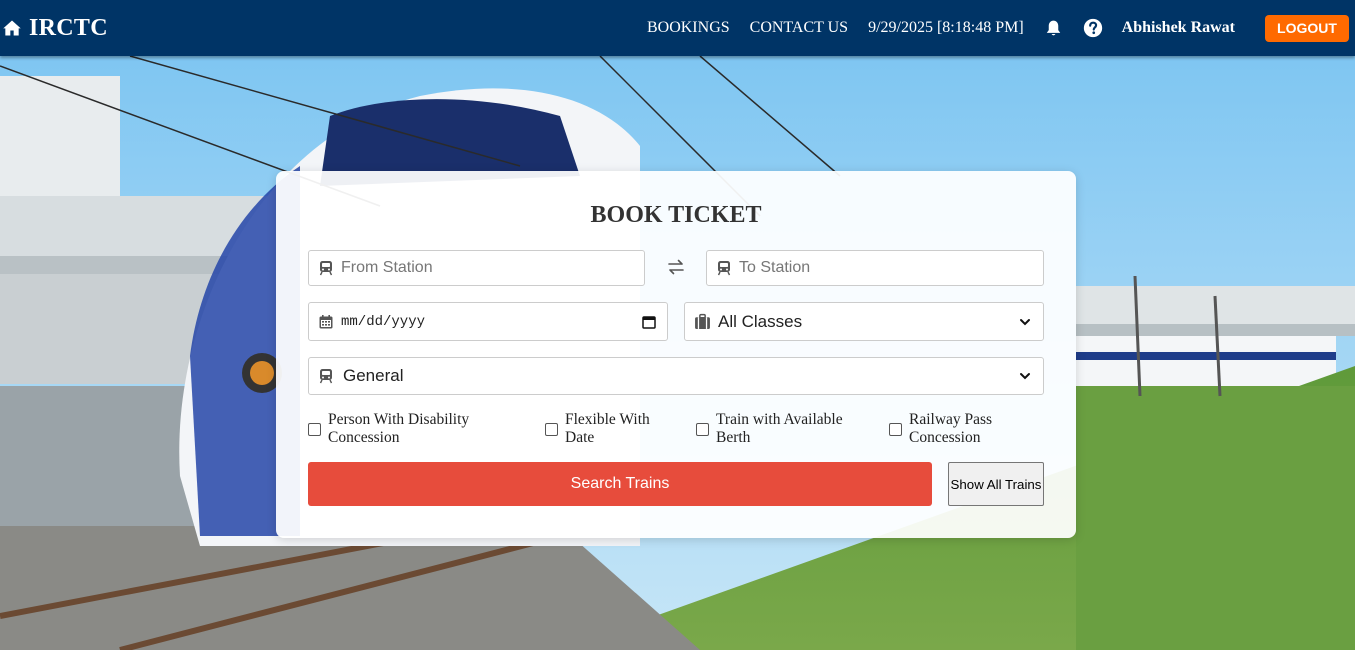 The height and width of the screenshot is (650, 1355). I want to click on contact-us-link: CONTACT US, so click(799, 28).